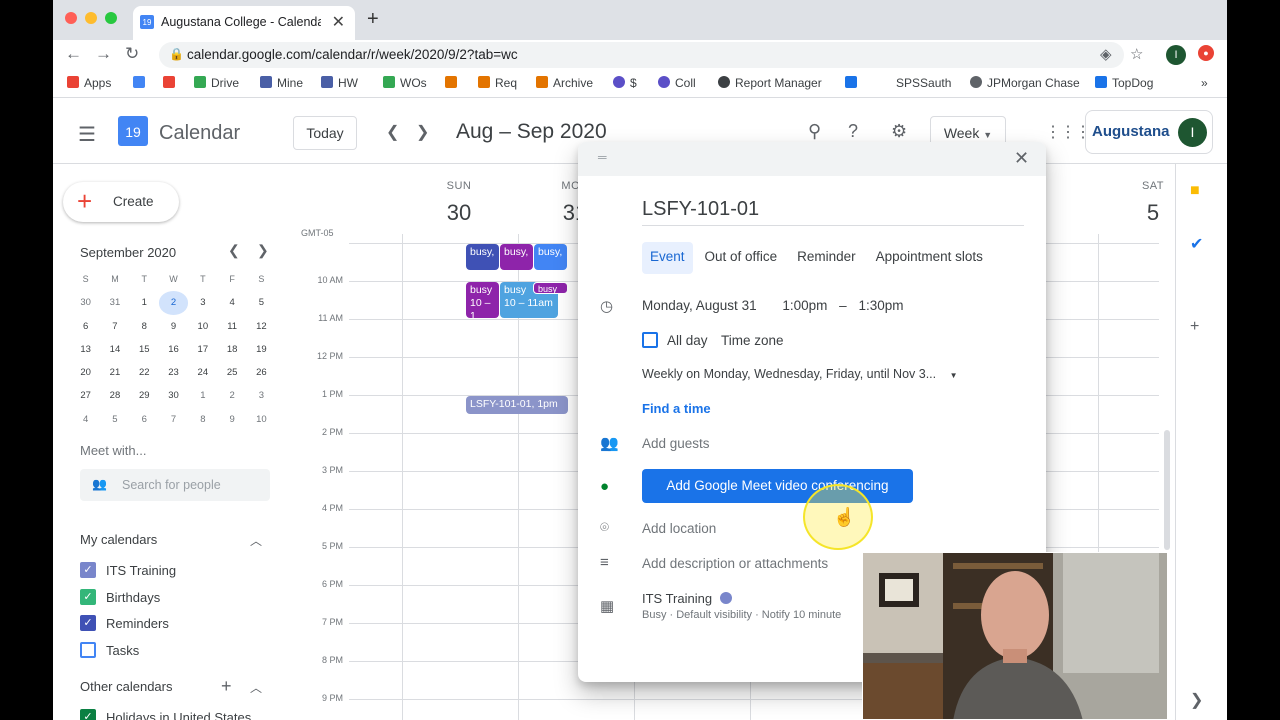 Image resolution: width=1280 pixels, height=720 pixels. I want to click on extension-icon: ◈, so click(1106, 54).